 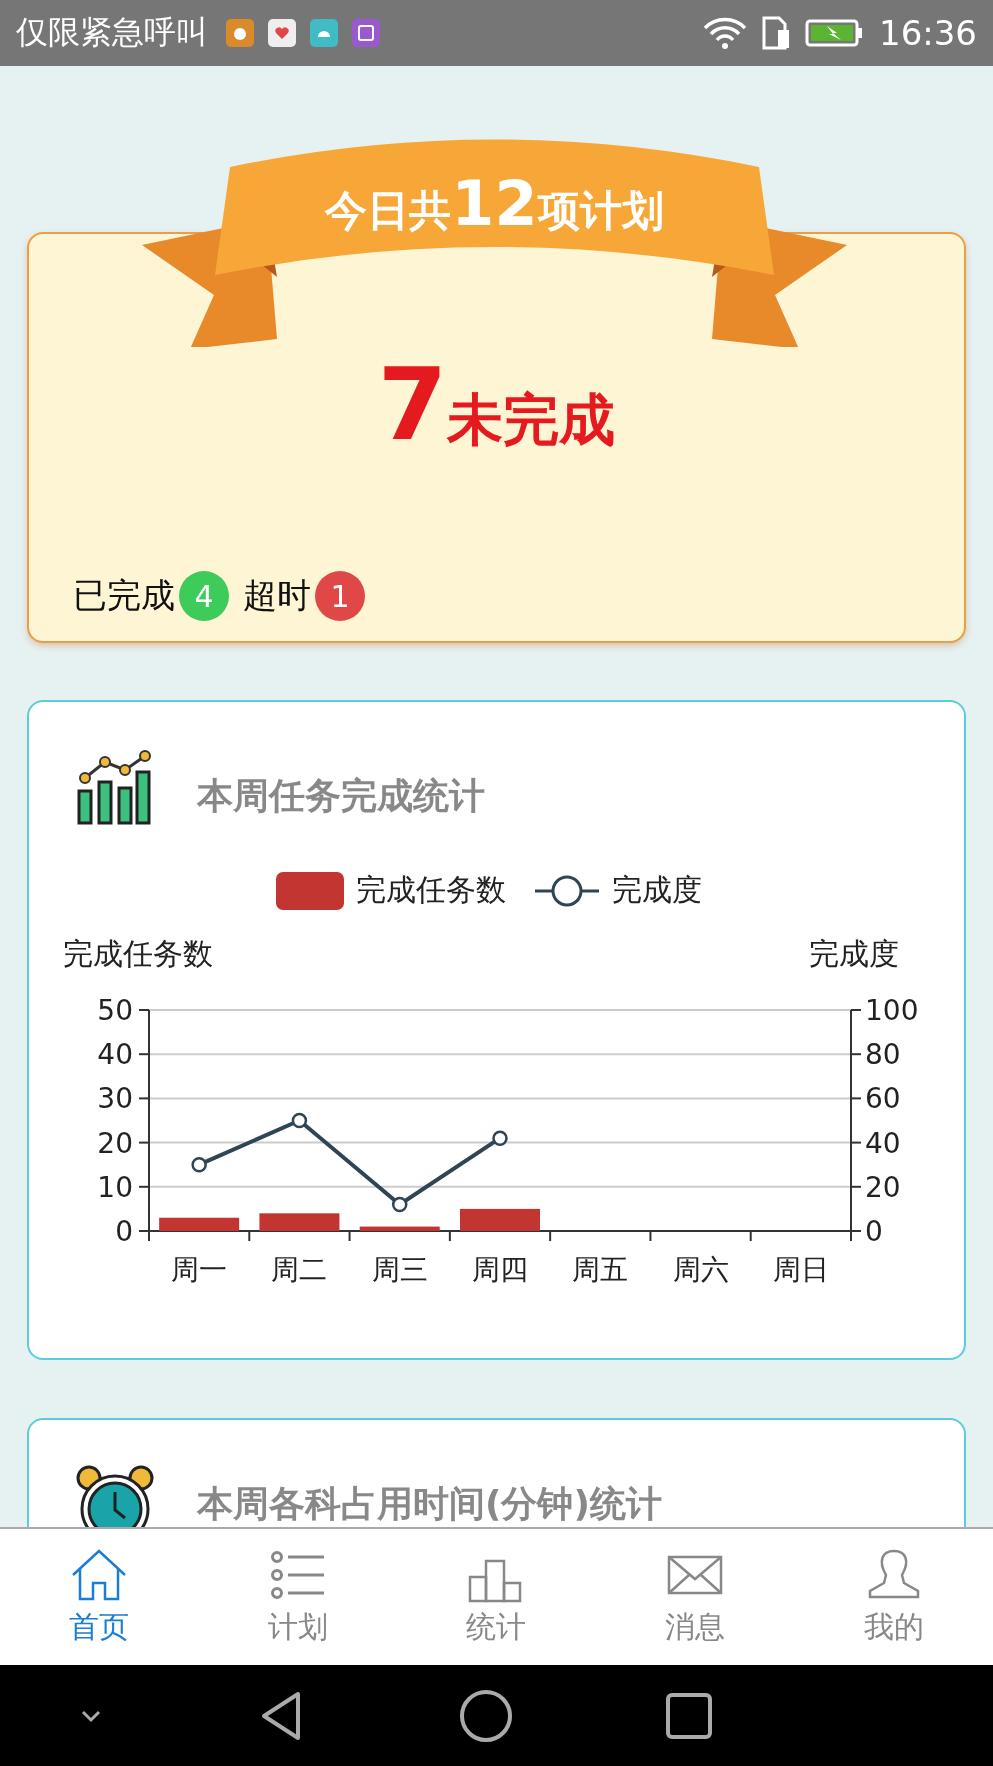 What do you see at coordinates (204, 596) in the screenshot?
I see `count-badge: 4` at bounding box center [204, 596].